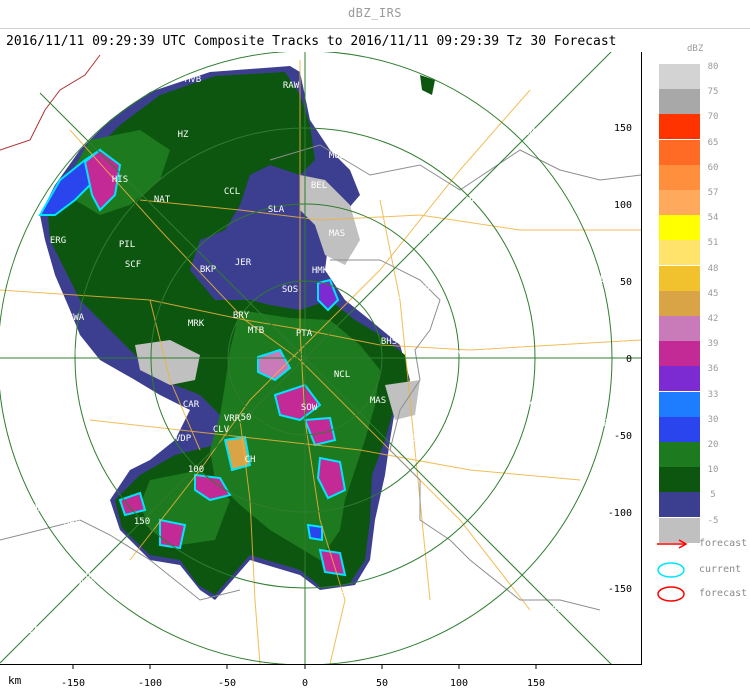  What do you see at coordinates (183, 439) in the screenshot?
I see `station-label: VDP` at bounding box center [183, 439].